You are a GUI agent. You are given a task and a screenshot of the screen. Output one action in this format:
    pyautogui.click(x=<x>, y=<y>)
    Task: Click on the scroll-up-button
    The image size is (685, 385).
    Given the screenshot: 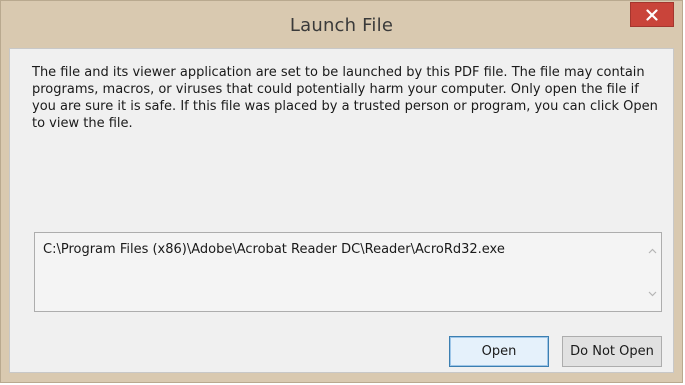 What is the action you would take?
    pyautogui.click(x=652, y=250)
    